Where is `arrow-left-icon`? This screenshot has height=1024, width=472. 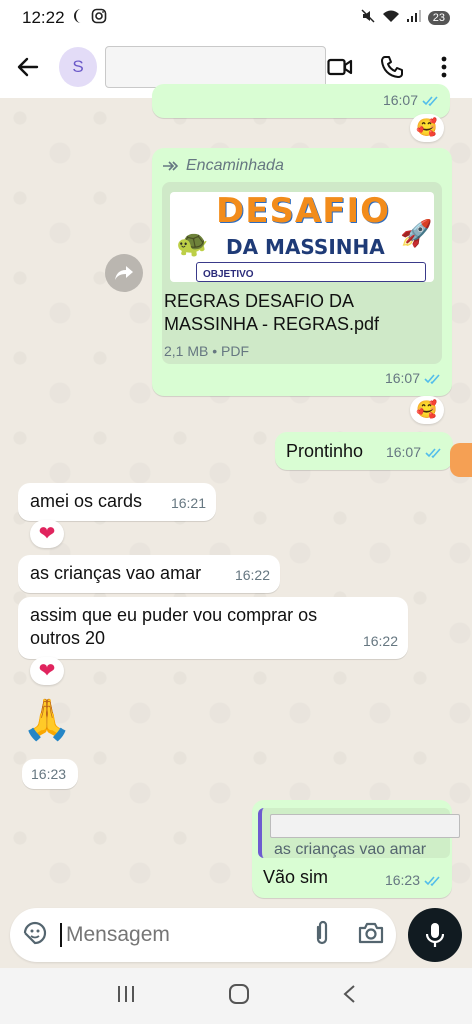 arrow-left-icon is located at coordinates (28, 67).